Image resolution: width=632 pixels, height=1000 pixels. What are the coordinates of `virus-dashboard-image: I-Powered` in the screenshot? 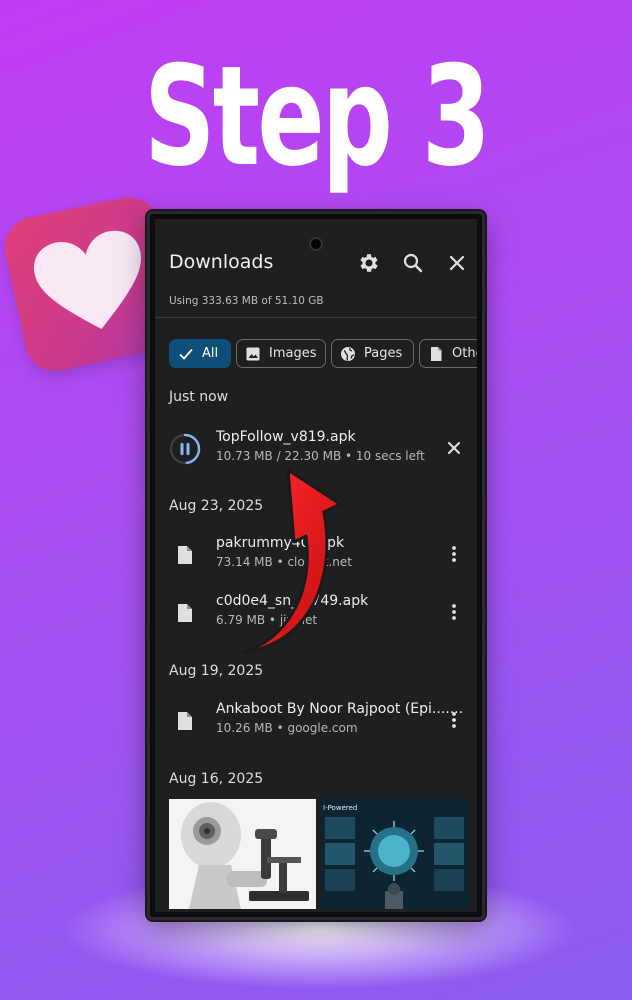 It's located at (394, 854).